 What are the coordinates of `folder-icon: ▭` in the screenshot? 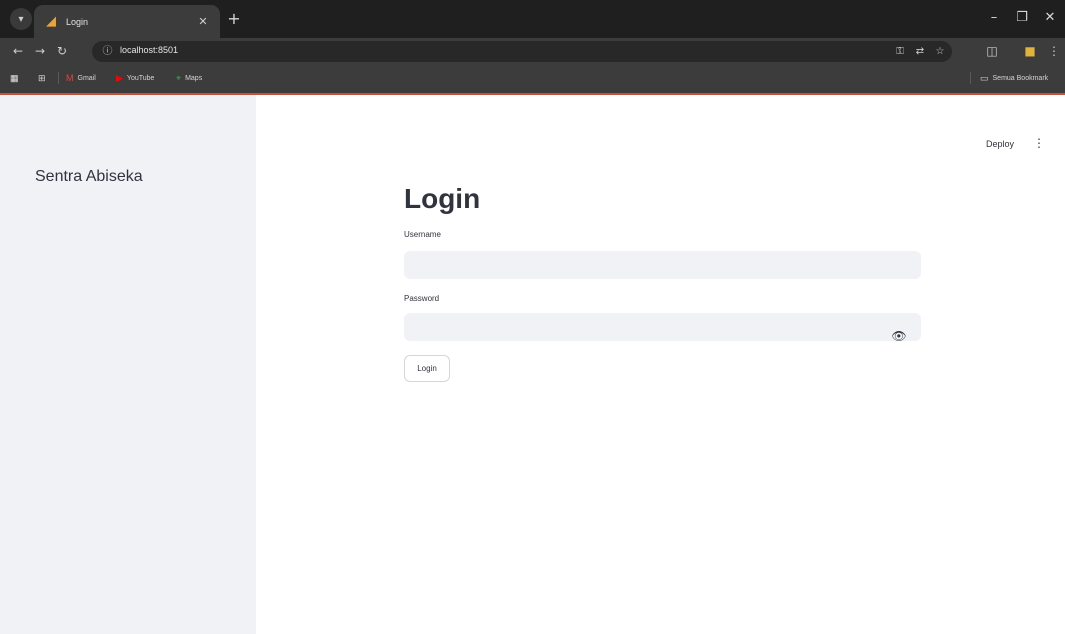 It's located at (984, 77).